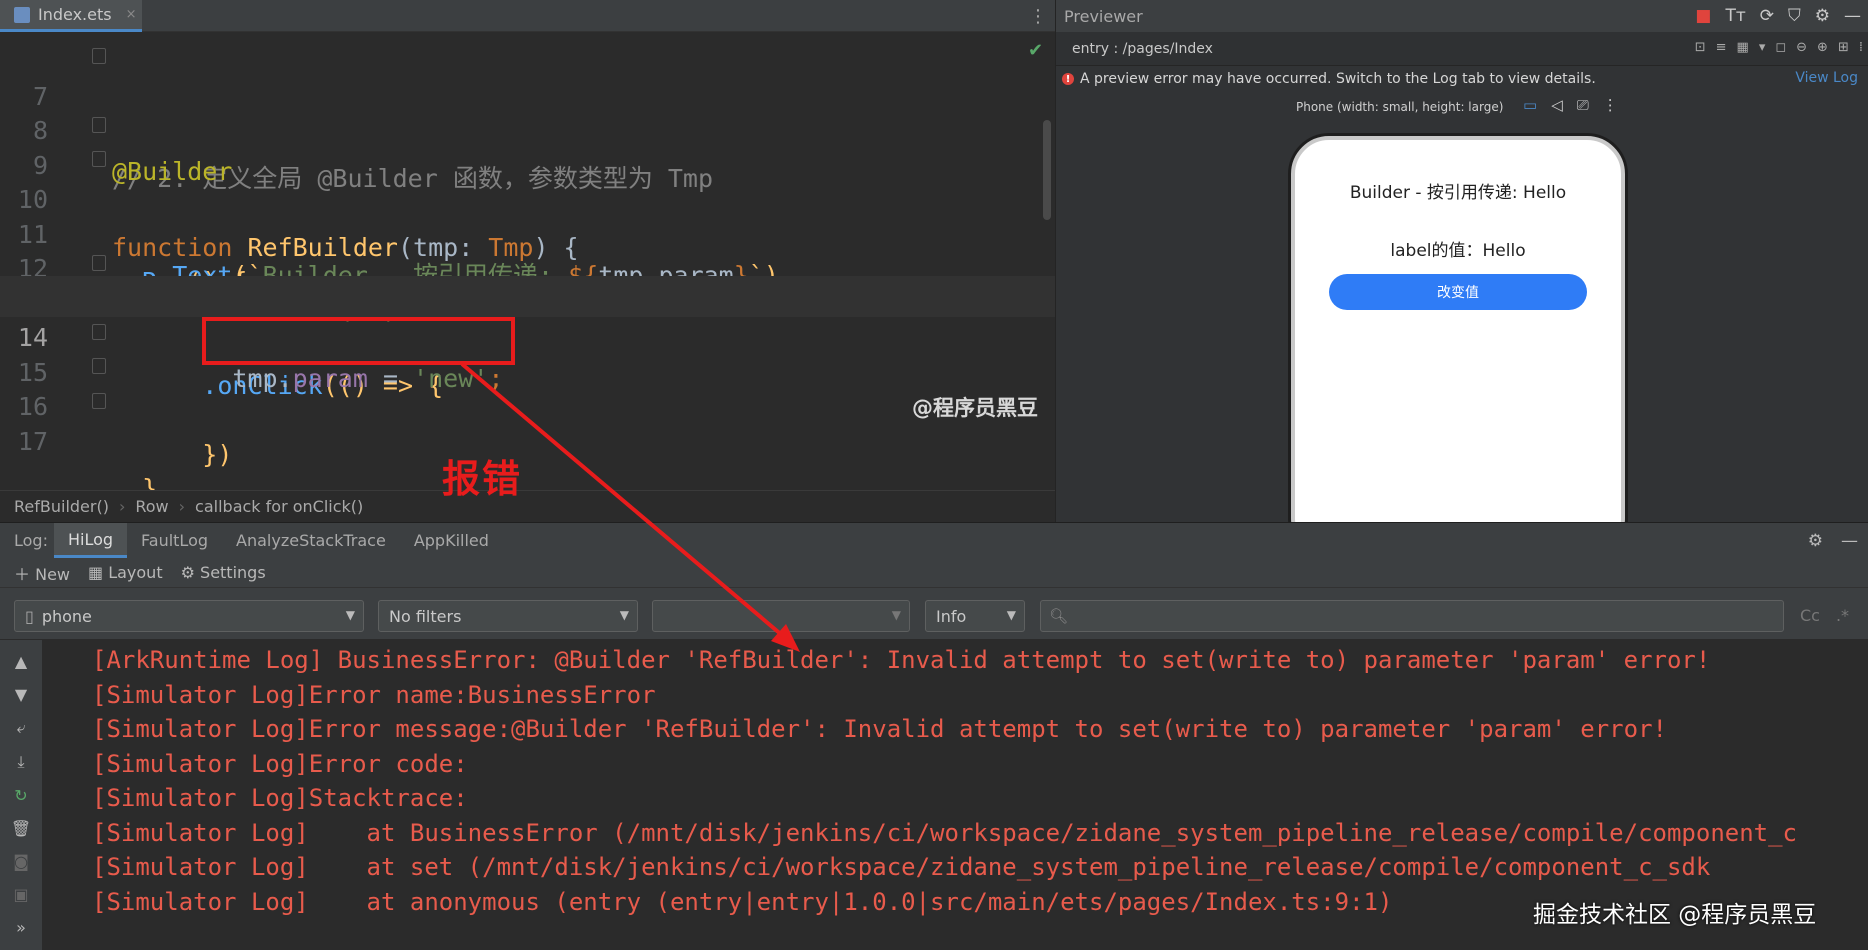 This screenshot has height=950, width=1868. I want to click on zoom-in-icon: ⊕, so click(1822, 47).